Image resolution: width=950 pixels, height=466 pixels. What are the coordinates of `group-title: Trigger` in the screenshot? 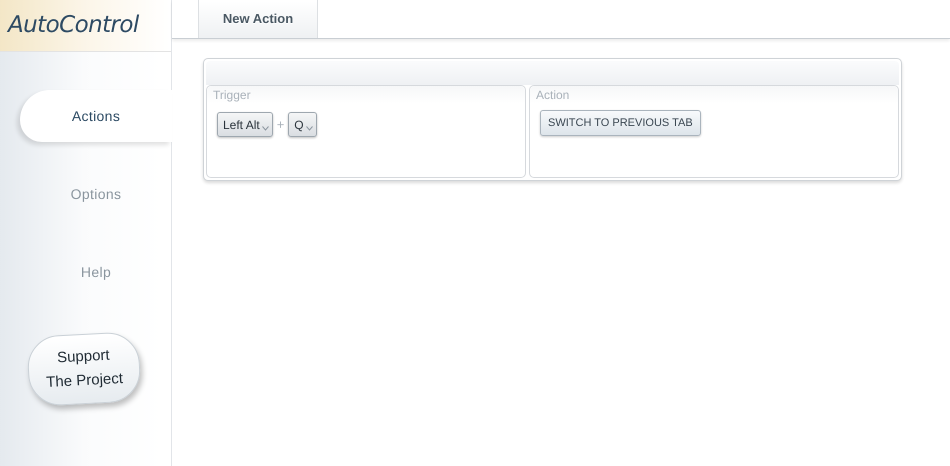 It's located at (366, 95).